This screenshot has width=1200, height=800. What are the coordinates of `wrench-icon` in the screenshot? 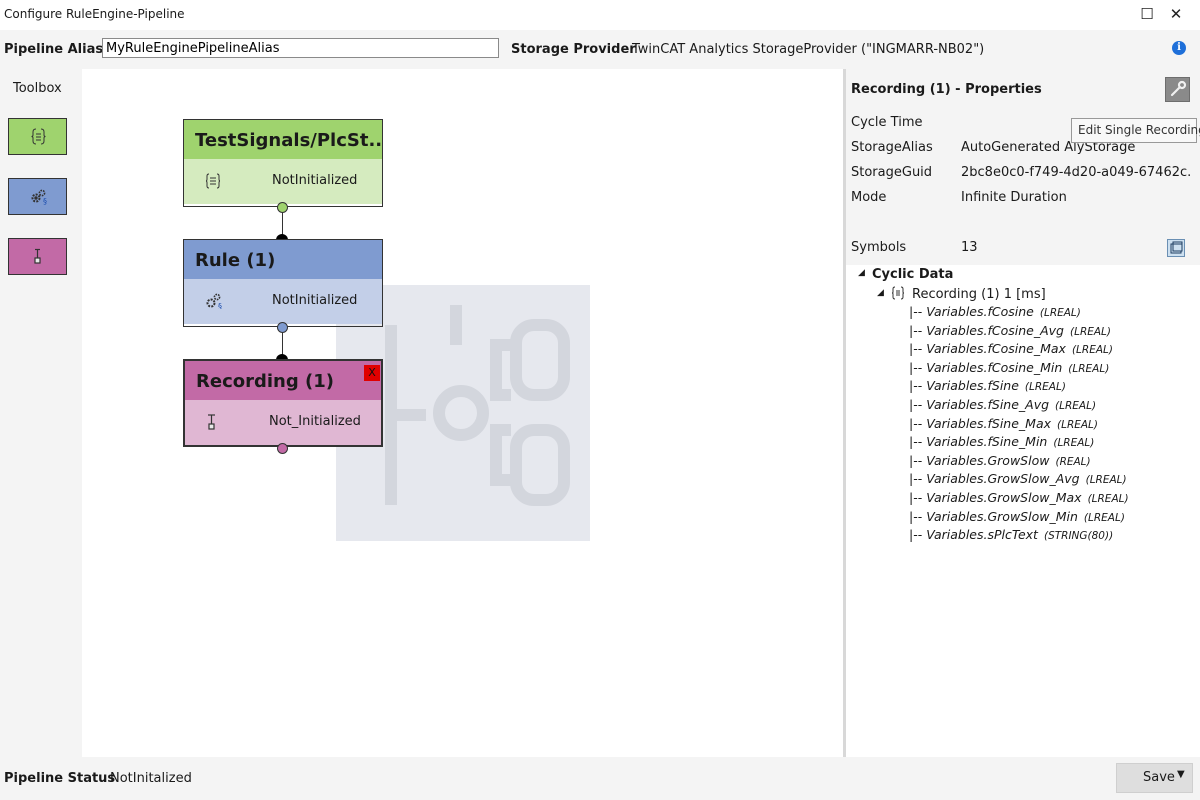 It's located at (1178, 88).